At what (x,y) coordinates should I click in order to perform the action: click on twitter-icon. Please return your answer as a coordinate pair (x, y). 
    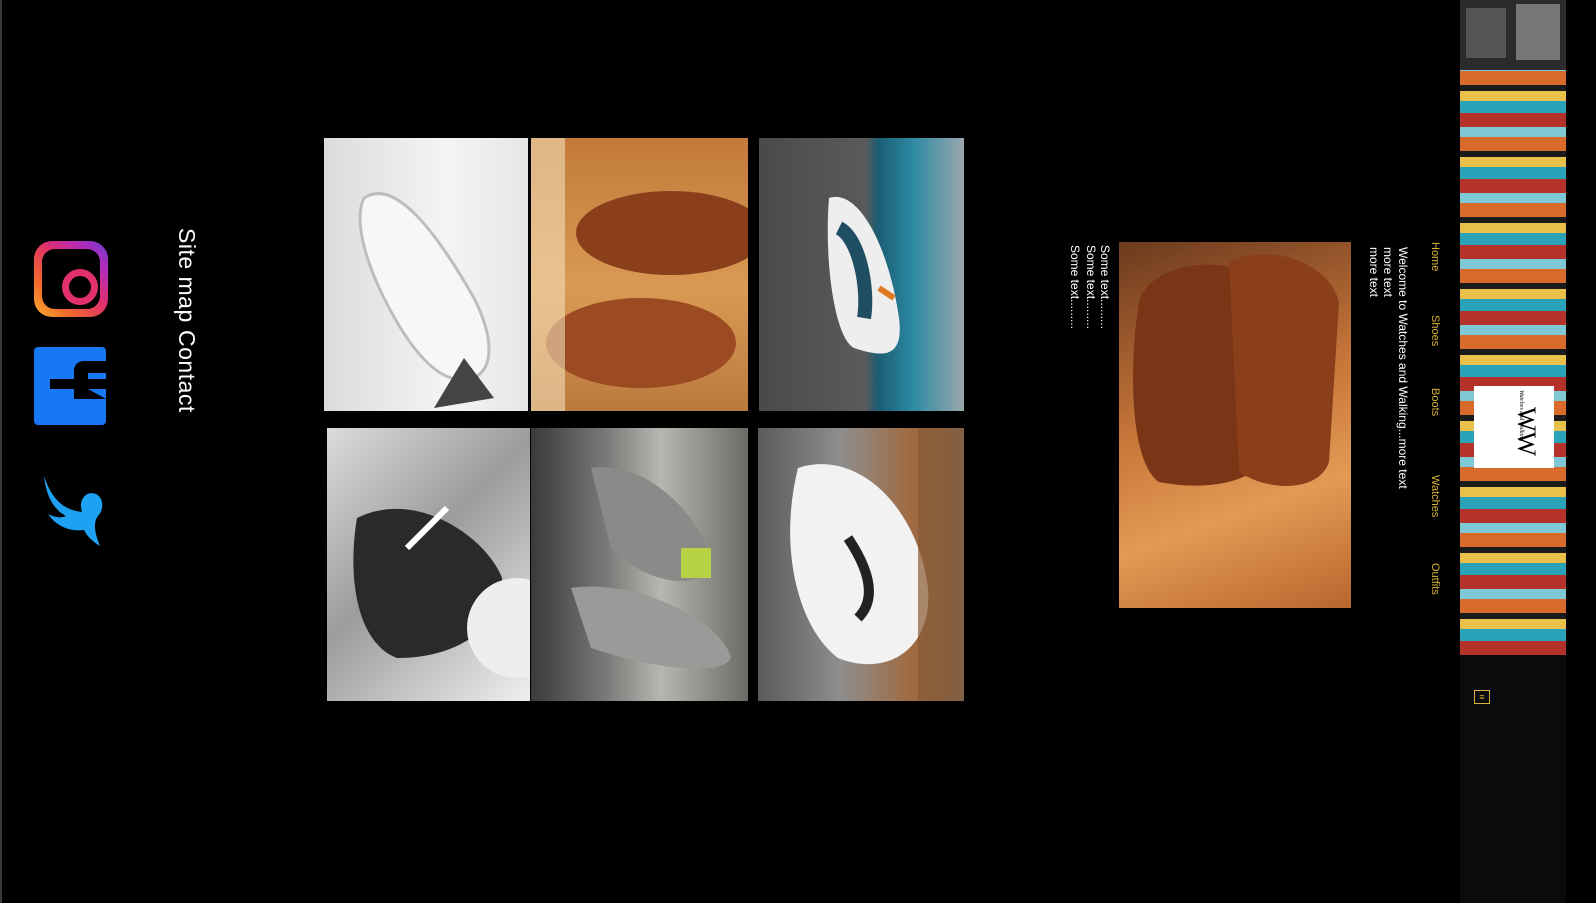
    Looking at the image, I should click on (71, 510).